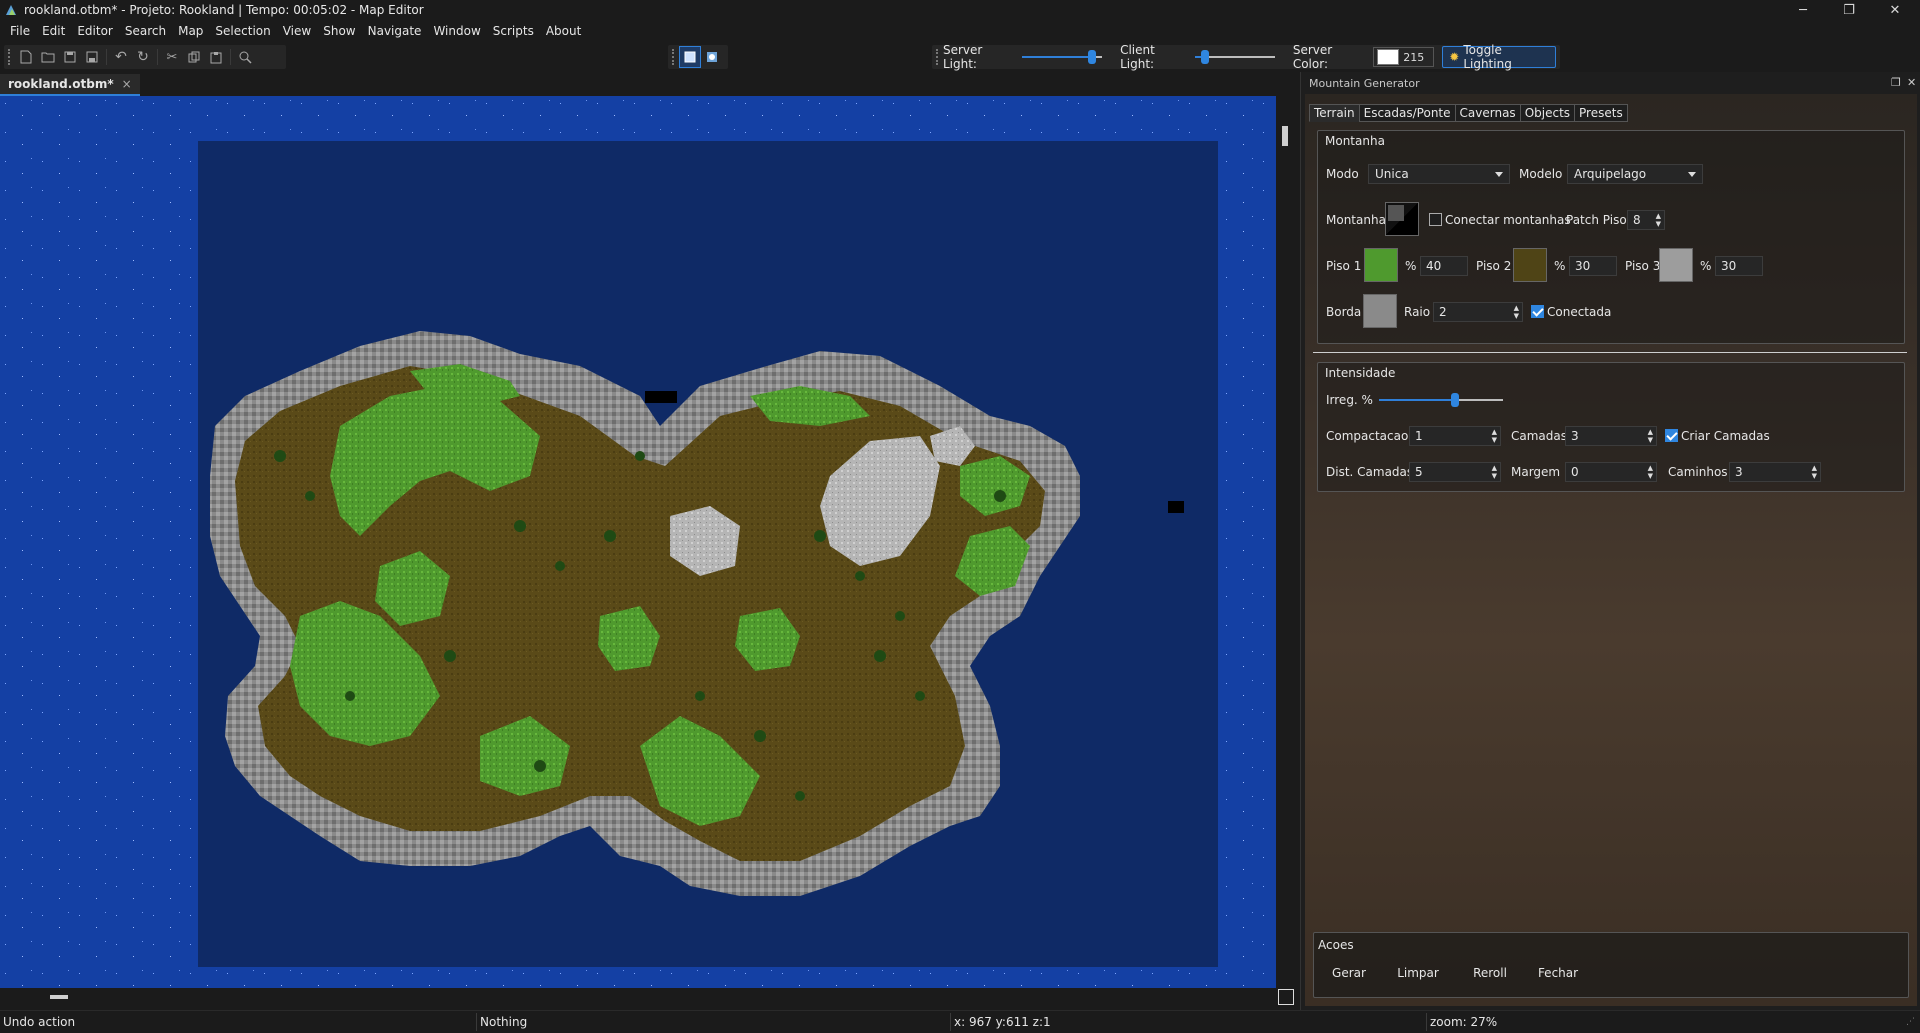  What do you see at coordinates (1360, 373) in the screenshot?
I see `intensidade-group-title: Intensidade` at bounding box center [1360, 373].